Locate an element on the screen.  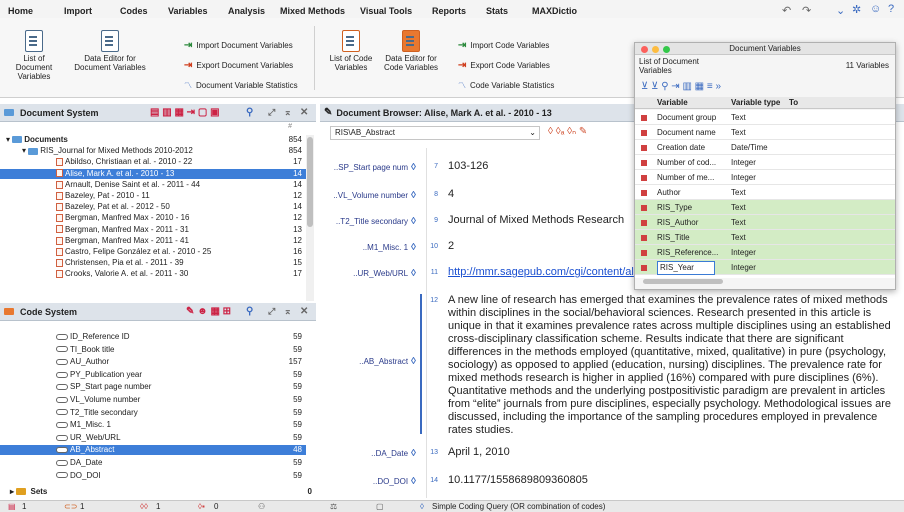
data-editor-code-button: Data Editor for Code Variables is located at coordinates (411, 51).